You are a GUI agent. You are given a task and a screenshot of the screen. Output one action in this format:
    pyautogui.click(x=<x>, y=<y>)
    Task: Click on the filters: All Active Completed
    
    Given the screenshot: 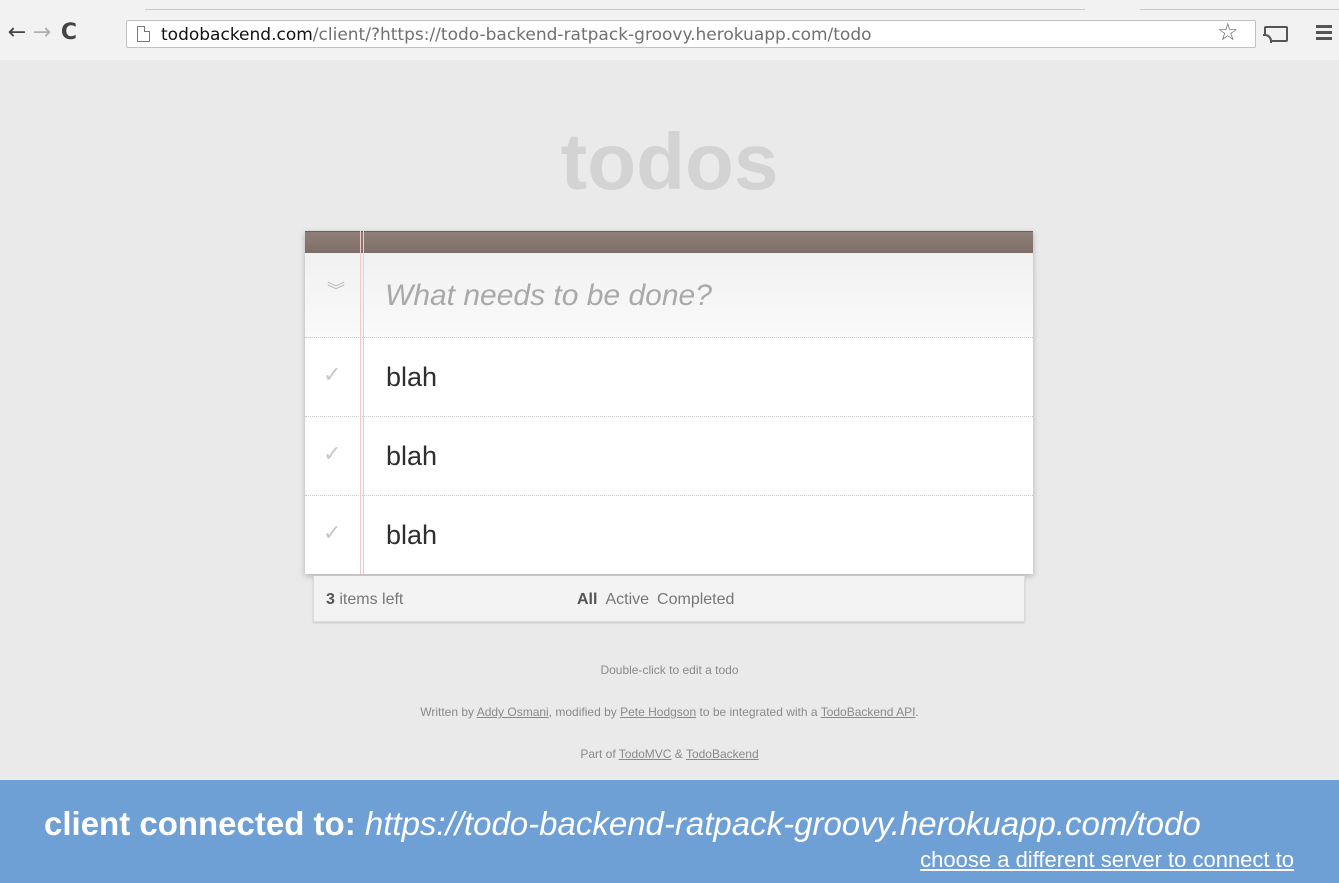 What is the action you would take?
    pyautogui.click(x=655, y=600)
    